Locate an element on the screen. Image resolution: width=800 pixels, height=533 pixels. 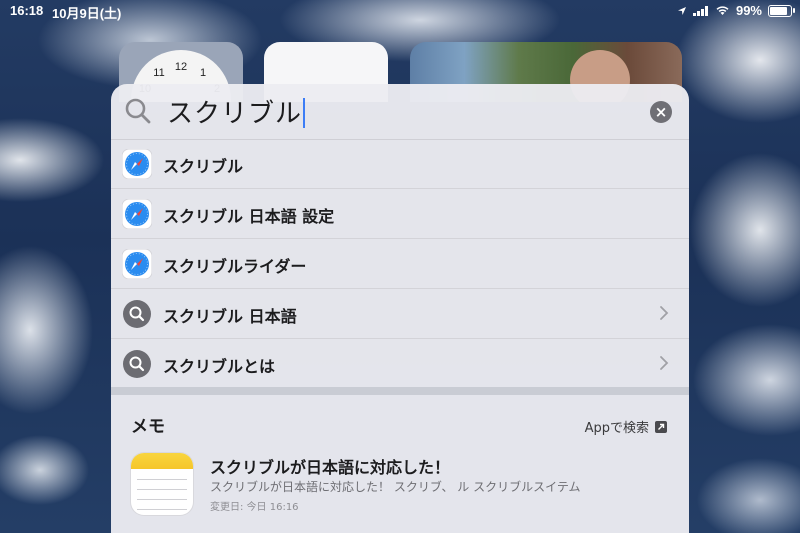
search-input: スクリブル is located at coordinates (236, 111).